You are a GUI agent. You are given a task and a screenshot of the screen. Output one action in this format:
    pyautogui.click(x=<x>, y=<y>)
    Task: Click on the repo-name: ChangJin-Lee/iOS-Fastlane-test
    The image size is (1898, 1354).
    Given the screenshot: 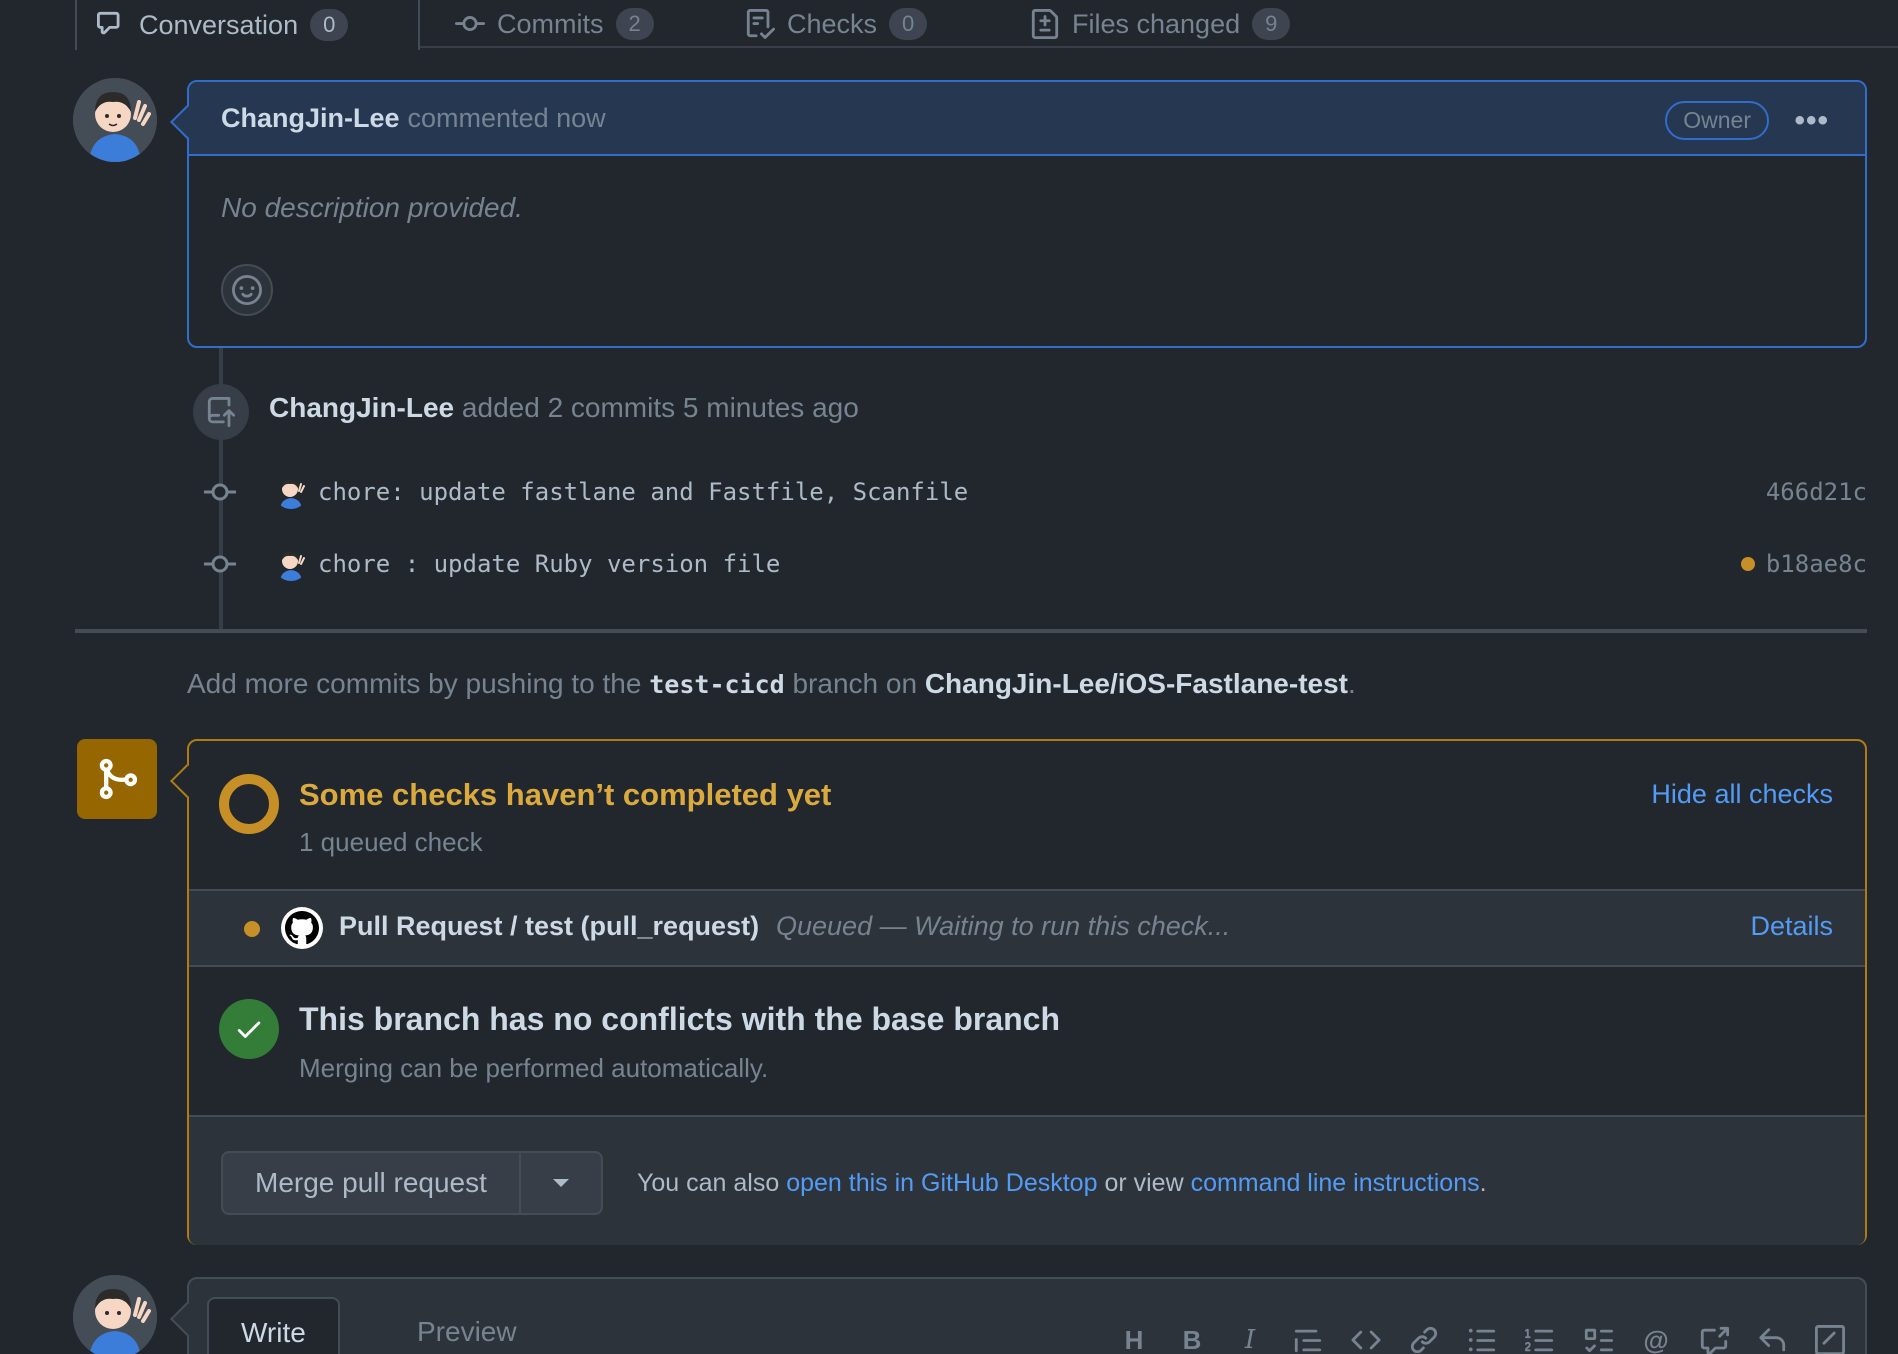 What is the action you would take?
    pyautogui.click(x=1136, y=683)
    